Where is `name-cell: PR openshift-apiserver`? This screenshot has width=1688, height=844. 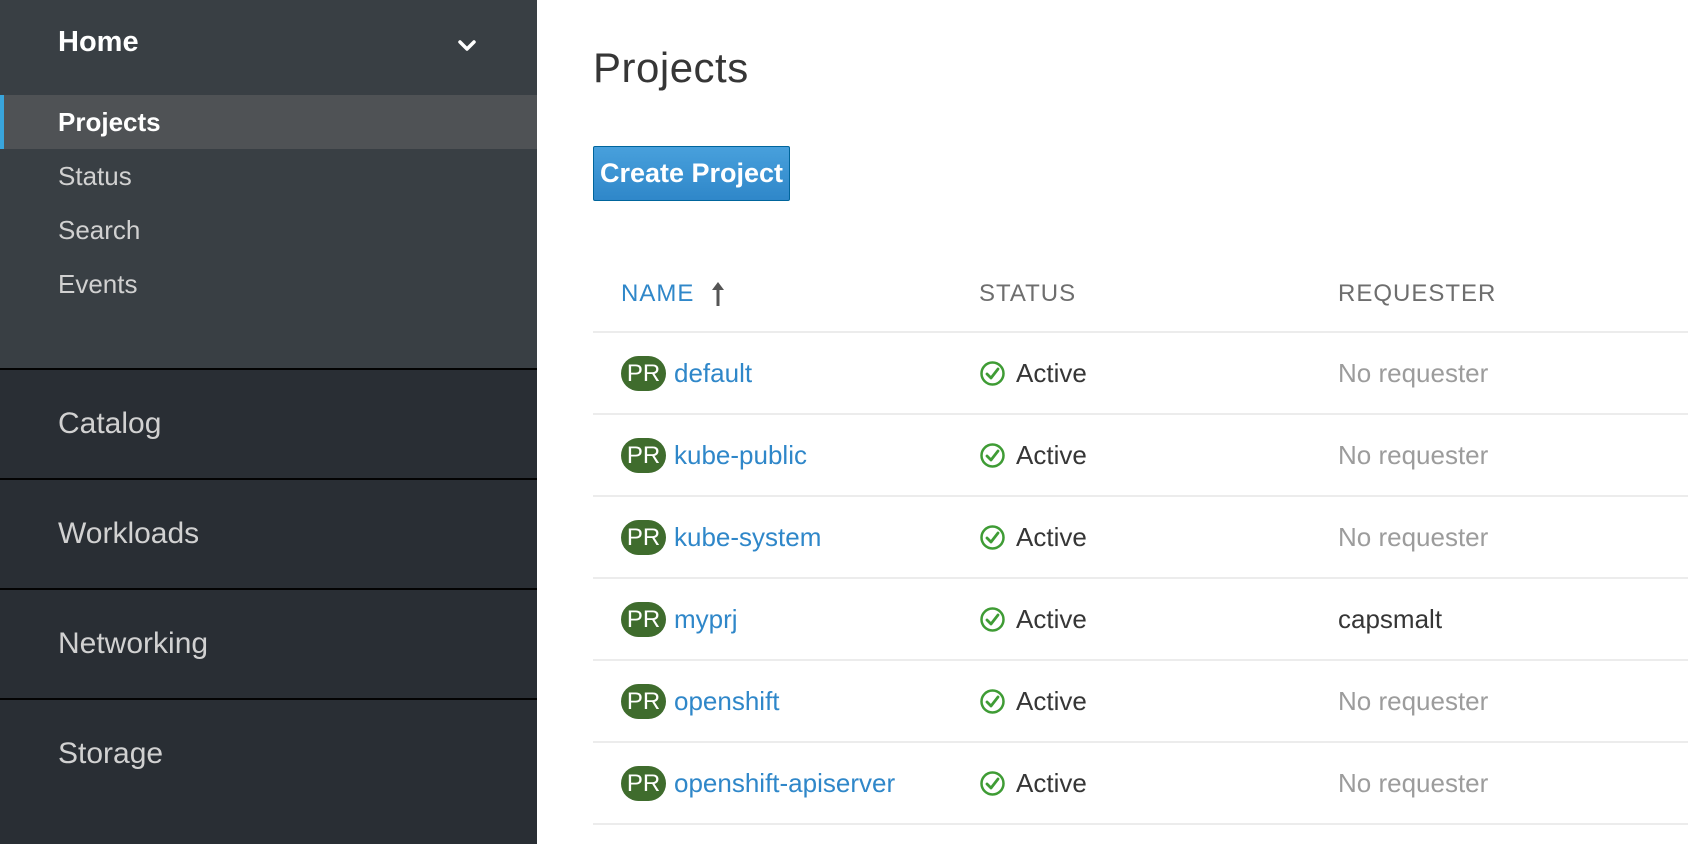
name-cell: PR openshift-apiserver is located at coordinates (800, 783).